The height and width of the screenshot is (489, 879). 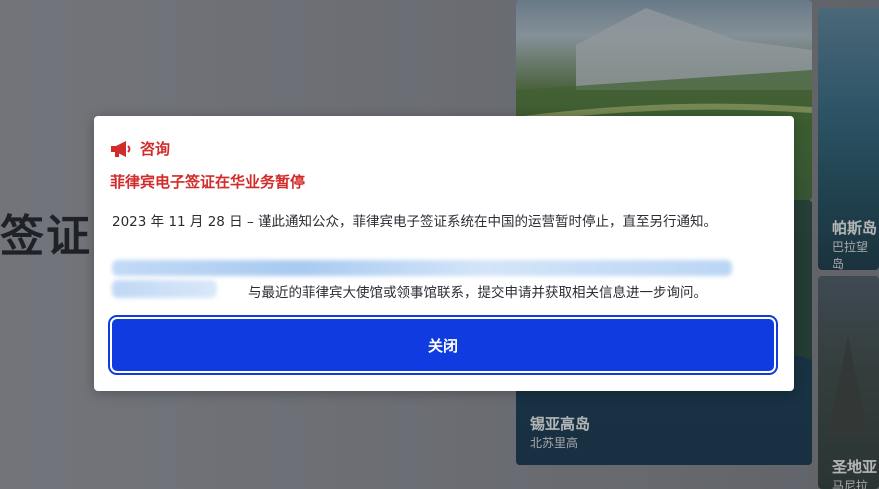 What do you see at coordinates (208, 182) in the screenshot?
I see `dialog-title: 菲律宾电子签证在华业务暂停` at bounding box center [208, 182].